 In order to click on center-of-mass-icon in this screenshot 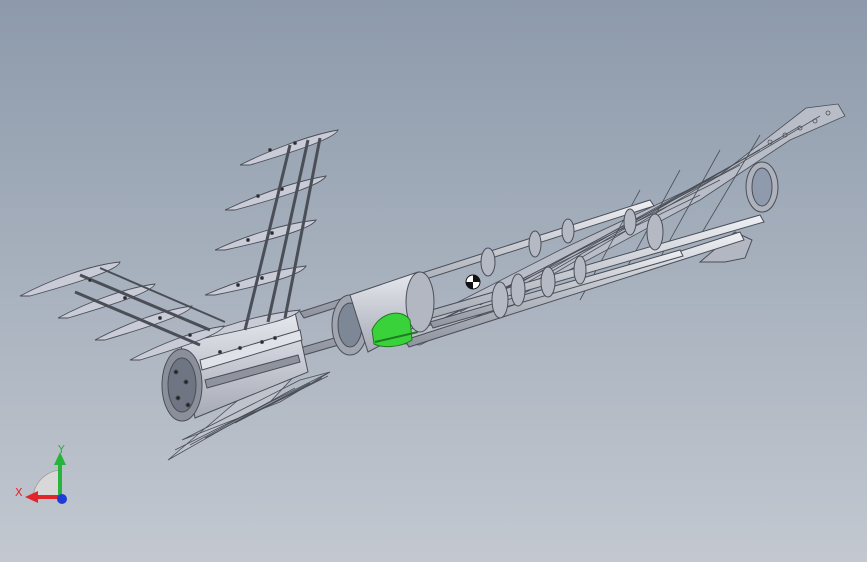, I will do `click(473, 282)`.